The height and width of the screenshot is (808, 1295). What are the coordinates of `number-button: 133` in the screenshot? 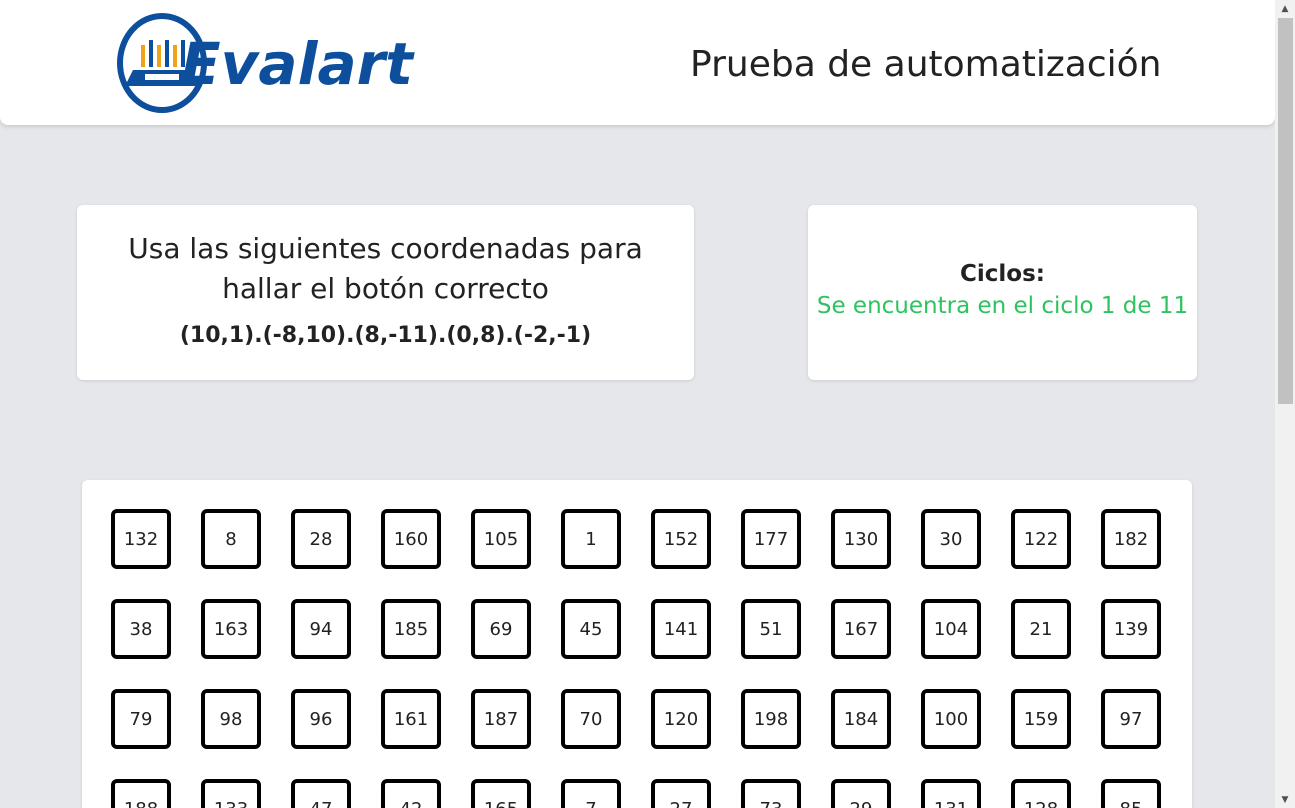 It's located at (231, 793).